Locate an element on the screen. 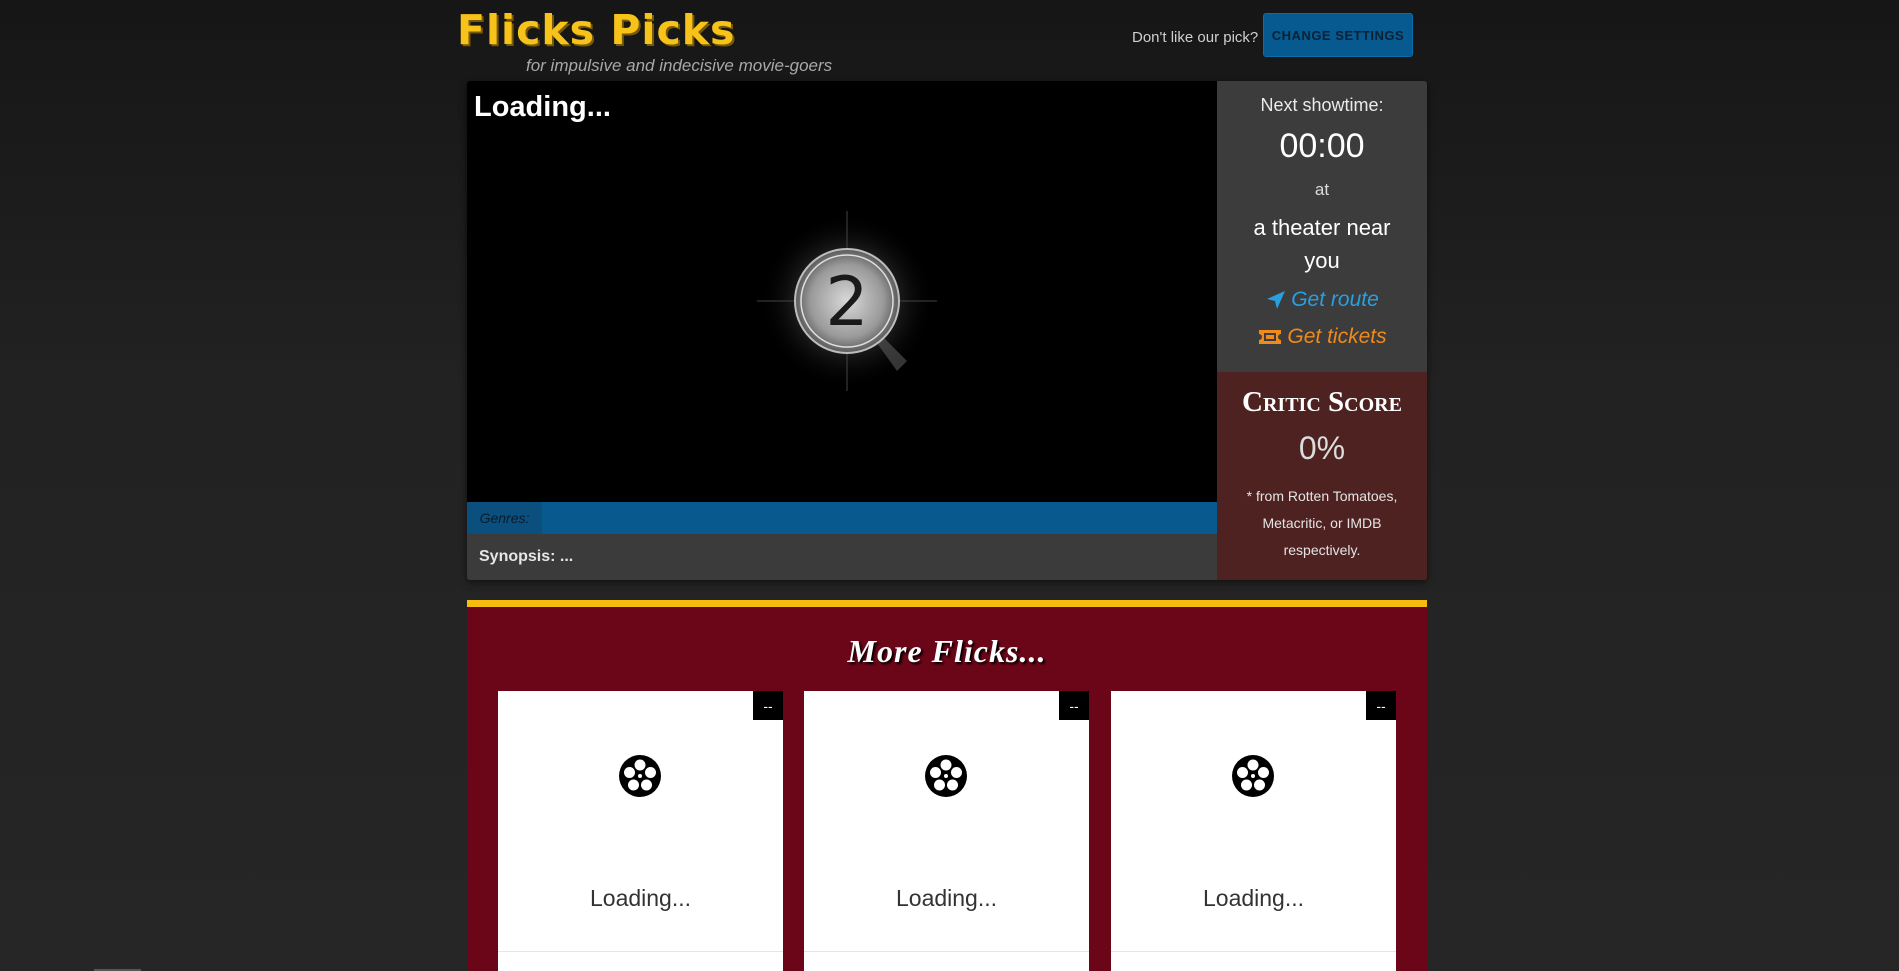  genres-label: Genres: is located at coordinates (504, 518).